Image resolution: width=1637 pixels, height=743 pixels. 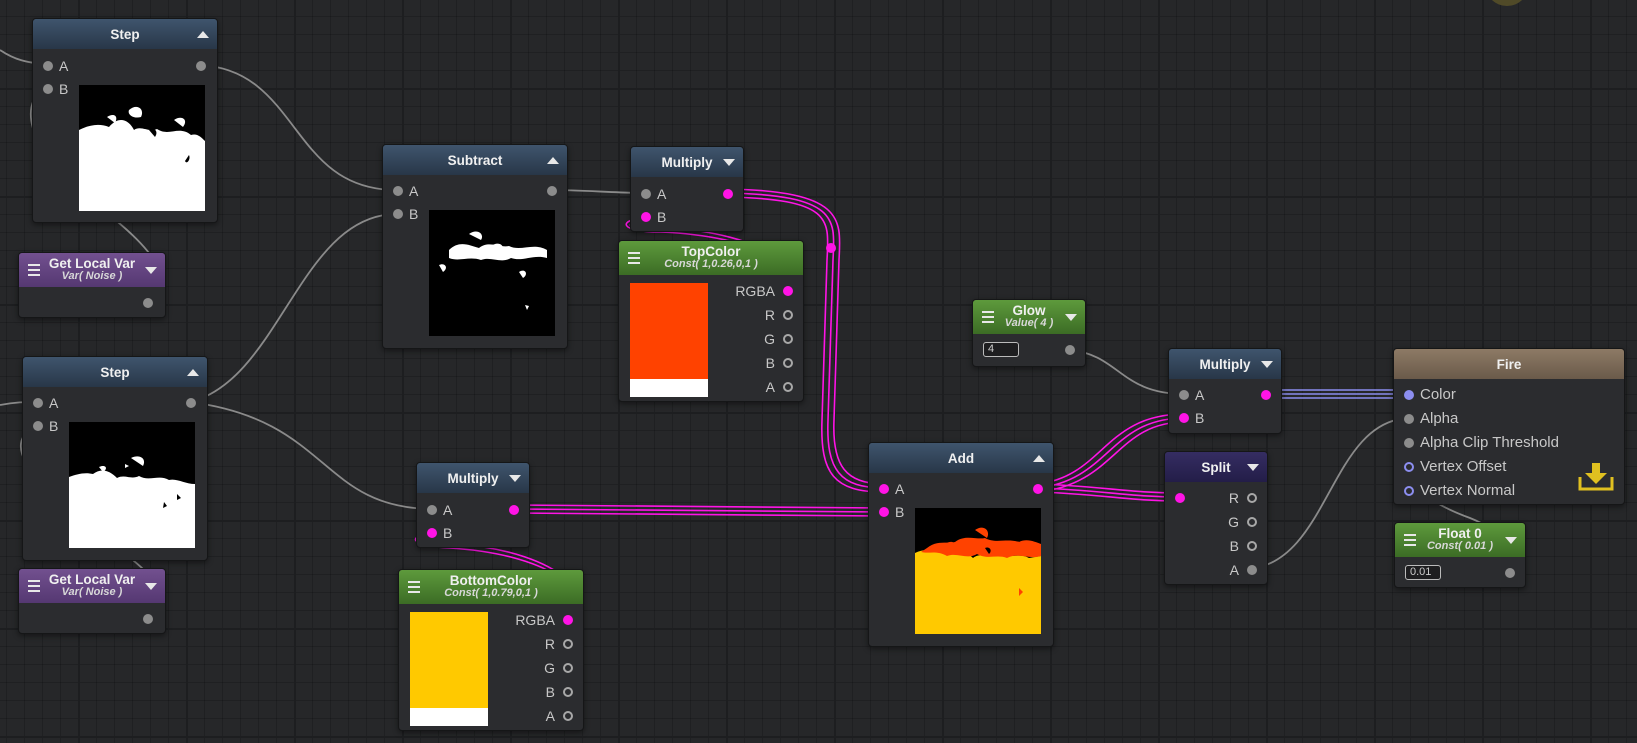 What do you see at coordinates (1029, 317) in the screenshot?
I see `node-header: Glow Value( 4 )` at bounding box center [1029, 317].